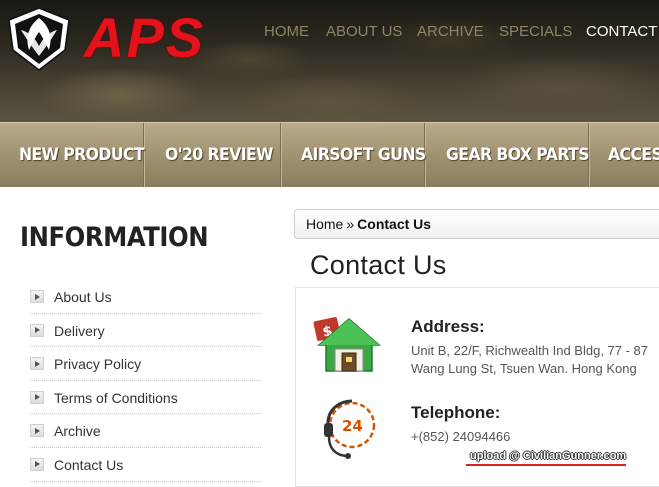  What do you see at coordinates (97, 364) in the screenshot?
I see `sidebar-item-label: Privacy Policy` at bounding box center [97, 364].